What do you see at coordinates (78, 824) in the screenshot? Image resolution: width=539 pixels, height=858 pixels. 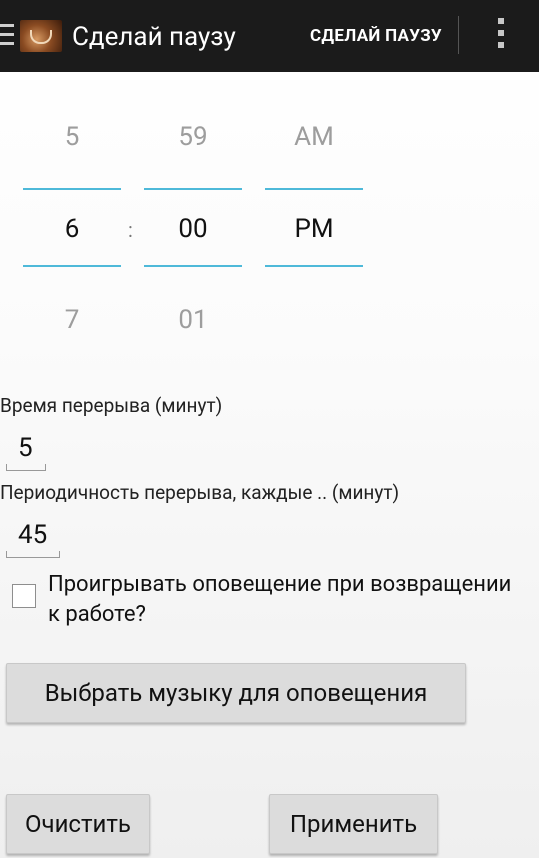 I see `clear-button: Очистить` at bounding box center [78, 824].